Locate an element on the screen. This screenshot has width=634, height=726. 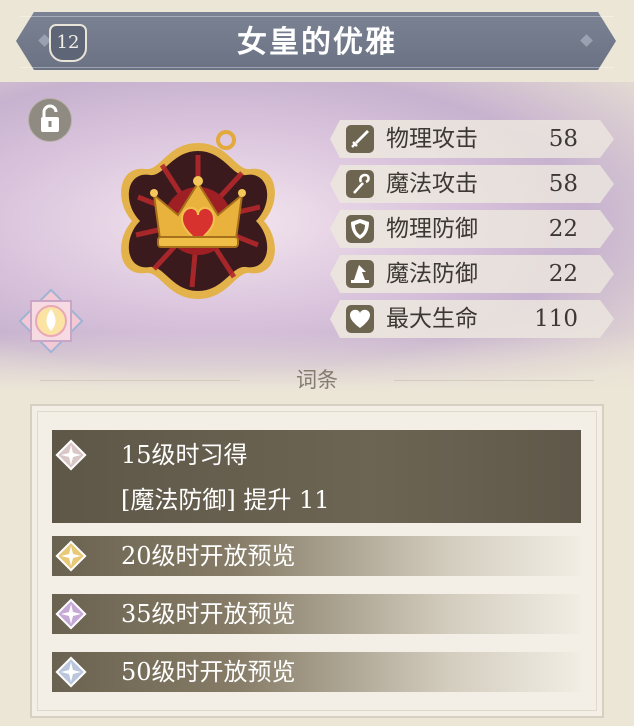
stat-row-physical-attack: 物理攻击 58 is located at coordinates (472, 139).